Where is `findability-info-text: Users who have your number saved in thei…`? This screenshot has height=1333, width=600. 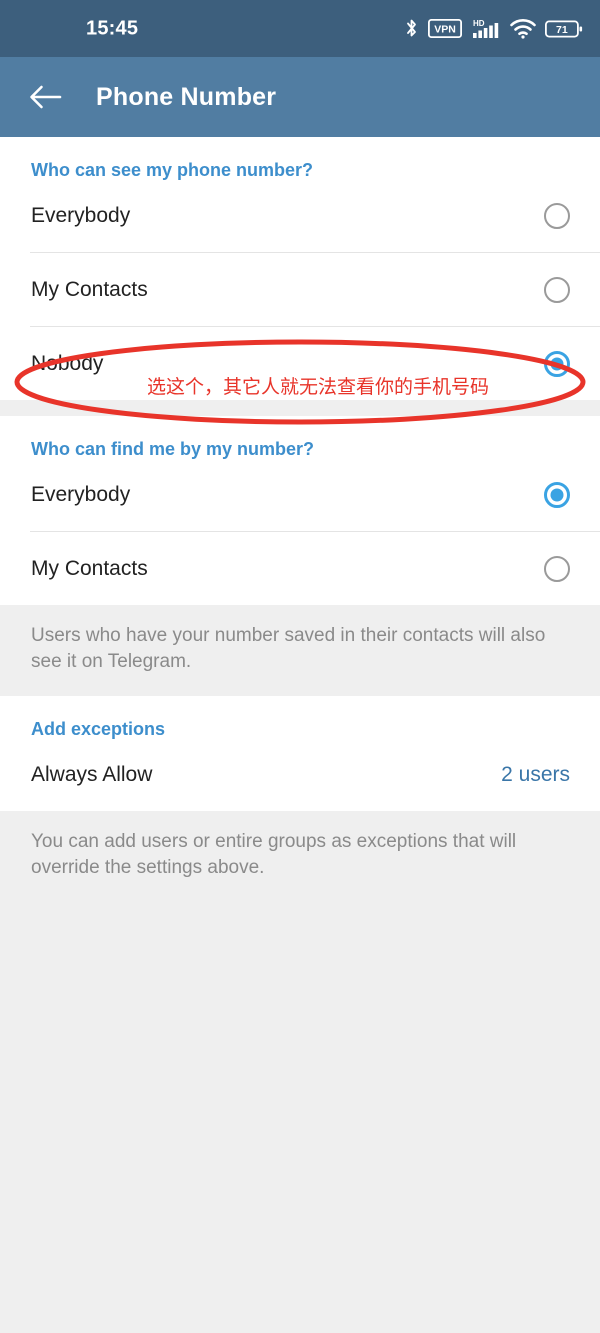 findability-info-text: Users who have your number saved in thei… is located at coordinates (300, 651).